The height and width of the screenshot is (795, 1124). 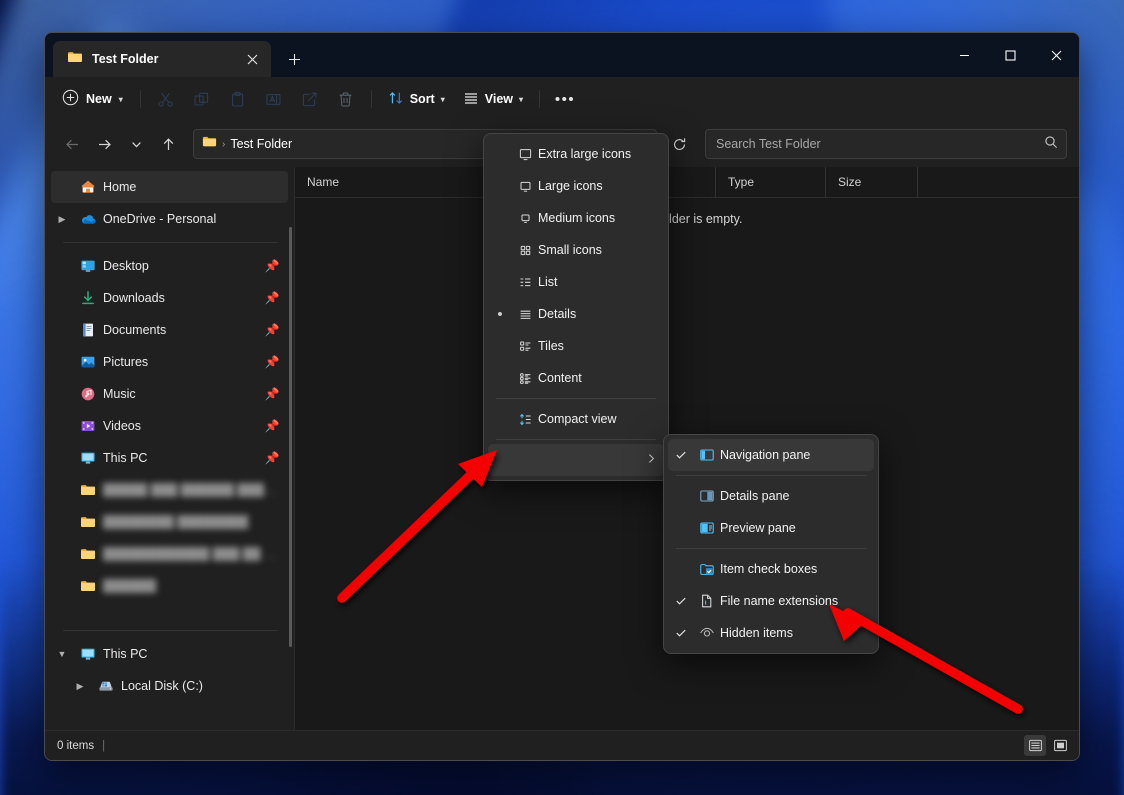 What do you see at coordinates (70, 99) in the screenshot?
I see `plus-circle-icon` at bounding box center [70, 99].